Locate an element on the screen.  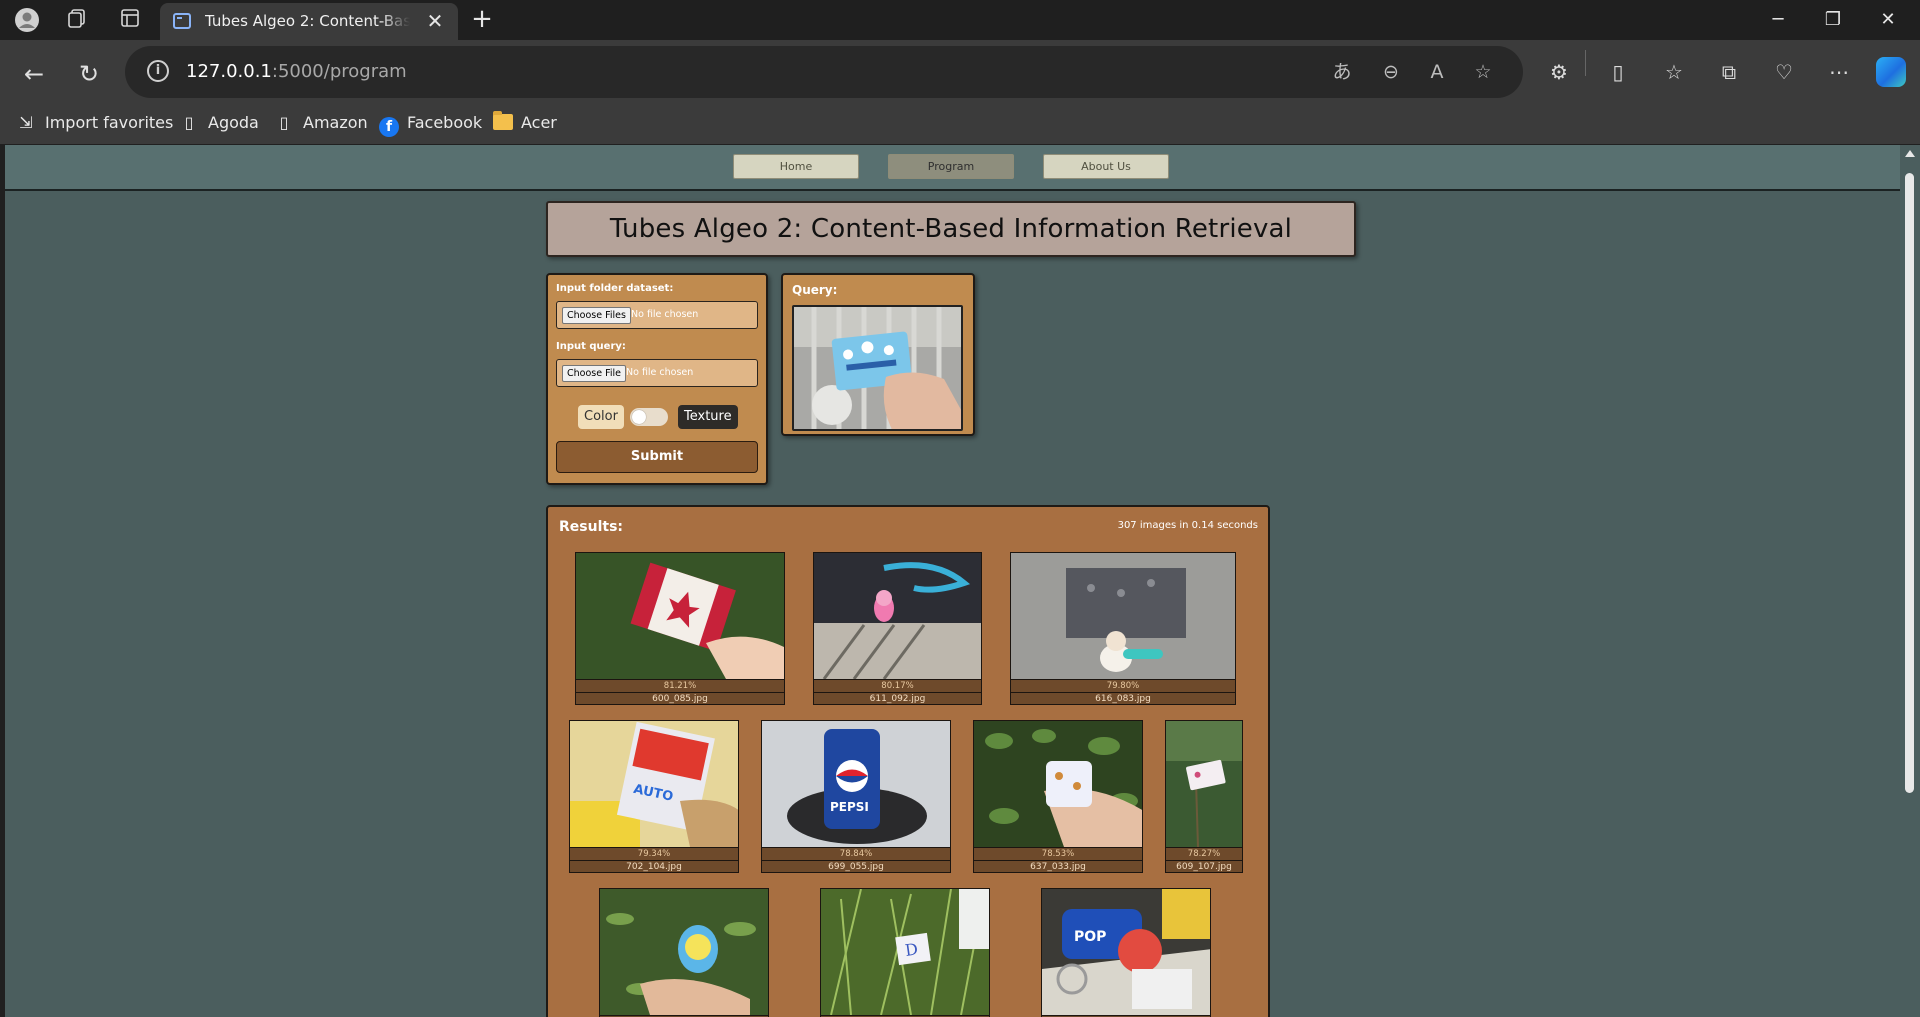
address-bar: i 127.0.0.1:5000/program あ ⊖ A ☆ is located at coordinates (824, 72).